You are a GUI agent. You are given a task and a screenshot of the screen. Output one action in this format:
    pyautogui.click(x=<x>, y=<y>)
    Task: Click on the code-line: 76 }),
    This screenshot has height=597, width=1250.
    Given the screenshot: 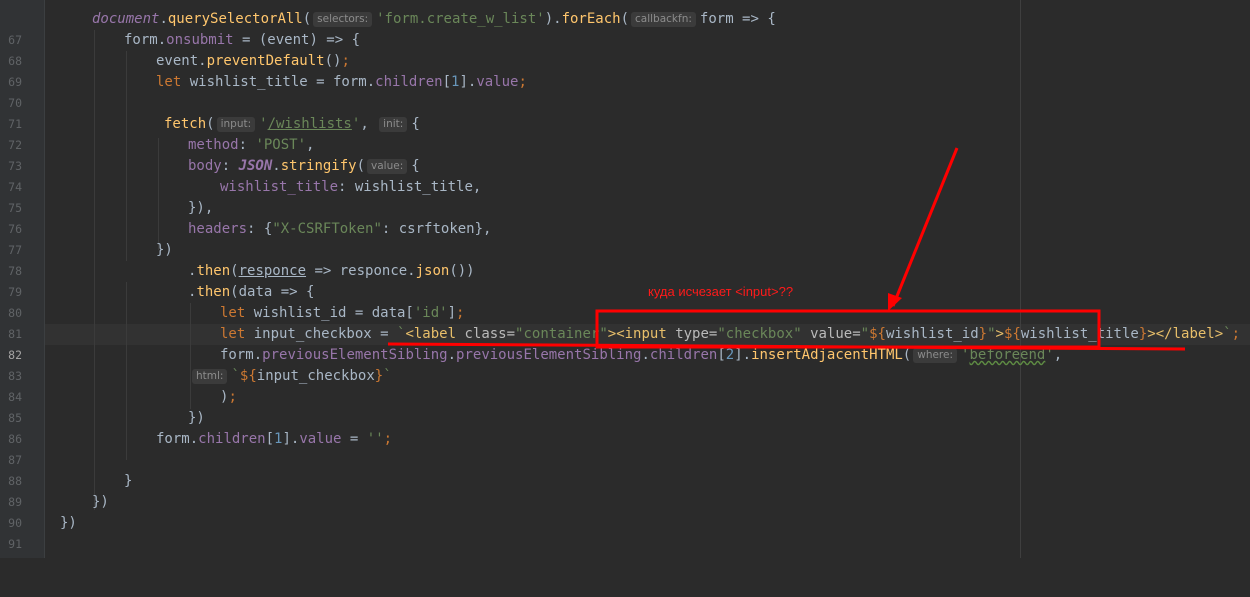 What is the action you would take?
    pyautogui.click(x=106, y=217)
    